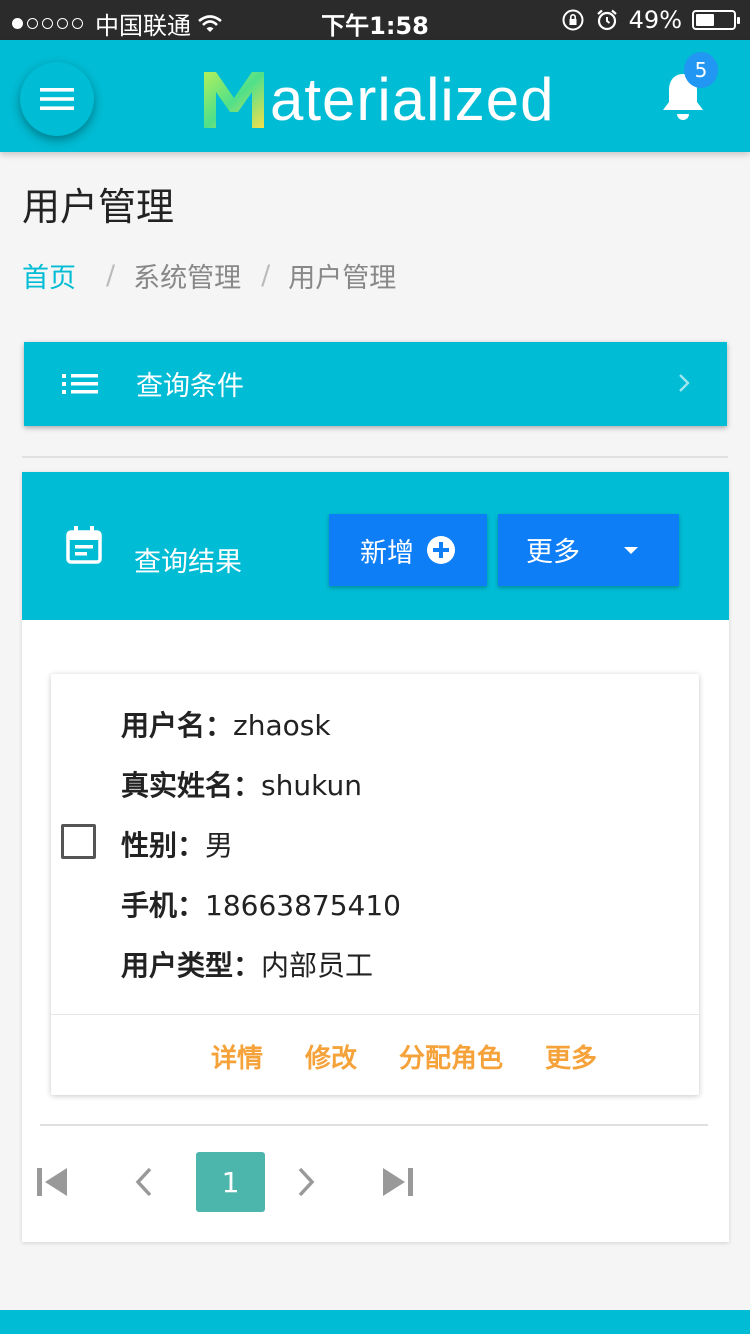 Image resolution: width=750 pixels, height=1334 pixels. I want to click on field-realname: 真实姓名： shukun, so click(261, 794).